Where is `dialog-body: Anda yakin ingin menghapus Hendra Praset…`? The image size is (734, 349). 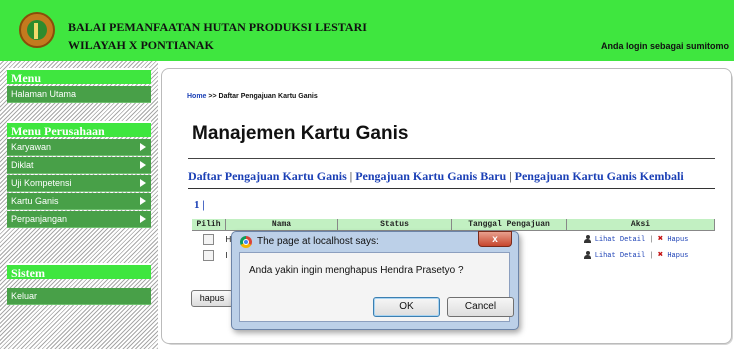 dialog-body: Anda yakin ingin menghapus Hendra Praset… is located at coordinates (376, 287).